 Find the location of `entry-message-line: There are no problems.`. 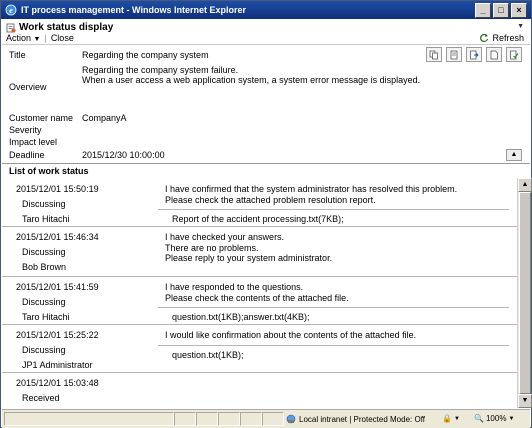

entry-message-line: There are no problems. is located at coordinates (212, 247).